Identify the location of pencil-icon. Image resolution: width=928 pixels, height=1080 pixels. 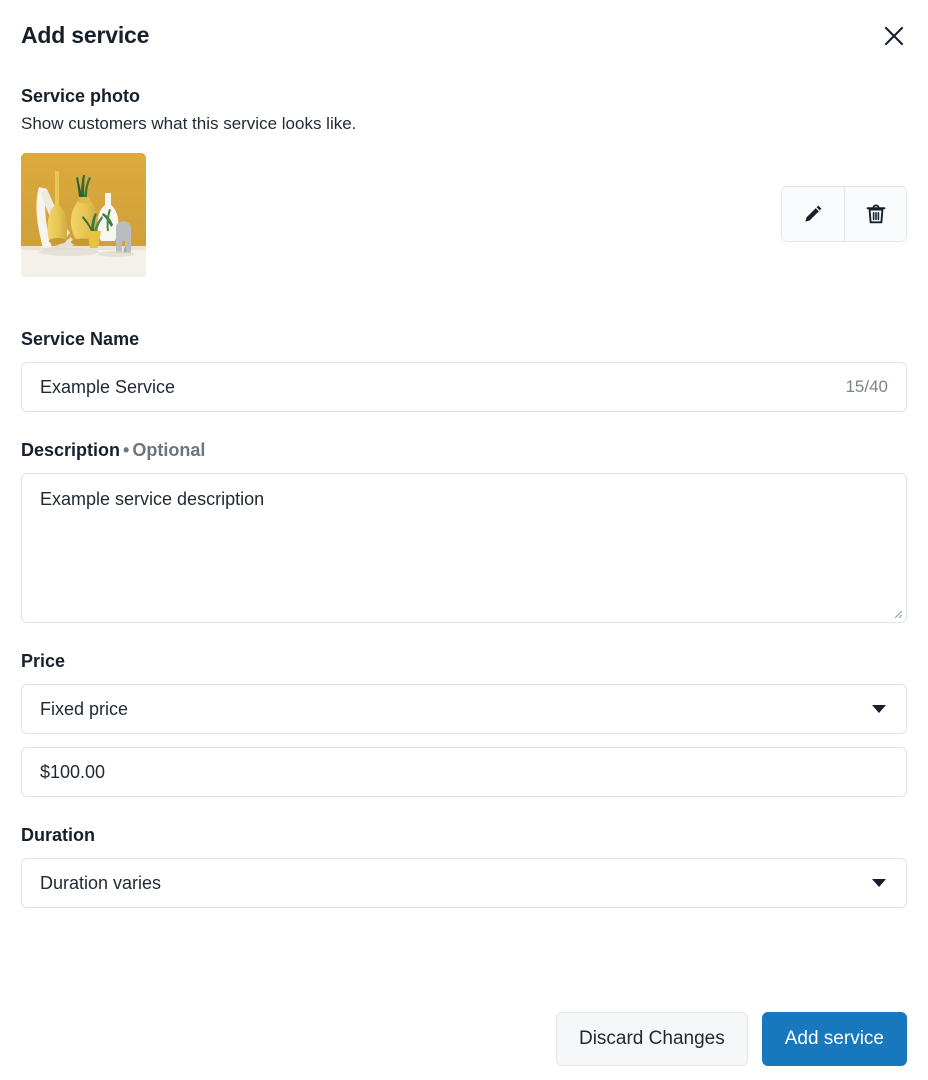
(813, 214).